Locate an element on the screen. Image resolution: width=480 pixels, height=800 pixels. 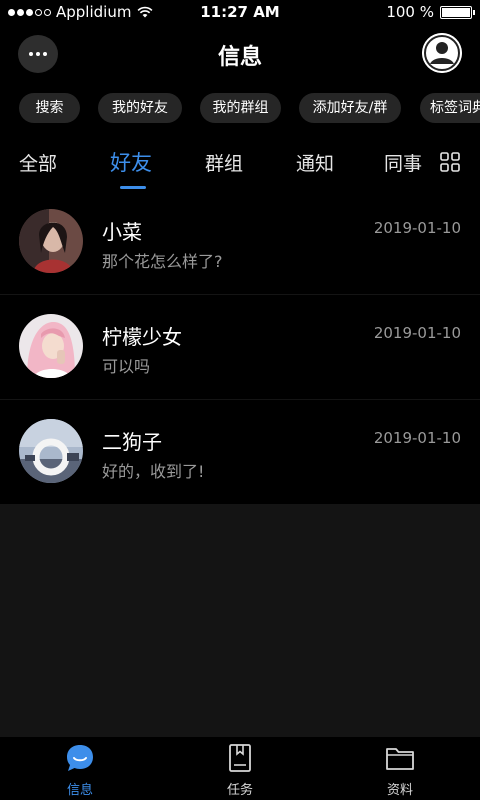
tab-colleagues: 同事 is located at coordinates (403, 162).